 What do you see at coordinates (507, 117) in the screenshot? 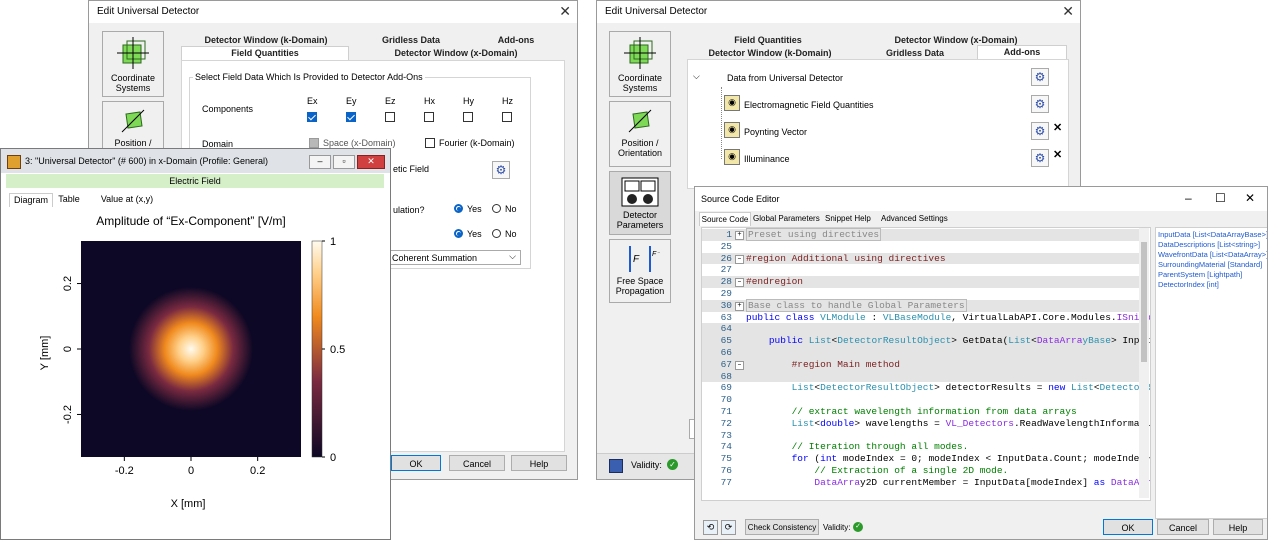
I see `component-hz-checkbox` at bounding box center [507, 117].